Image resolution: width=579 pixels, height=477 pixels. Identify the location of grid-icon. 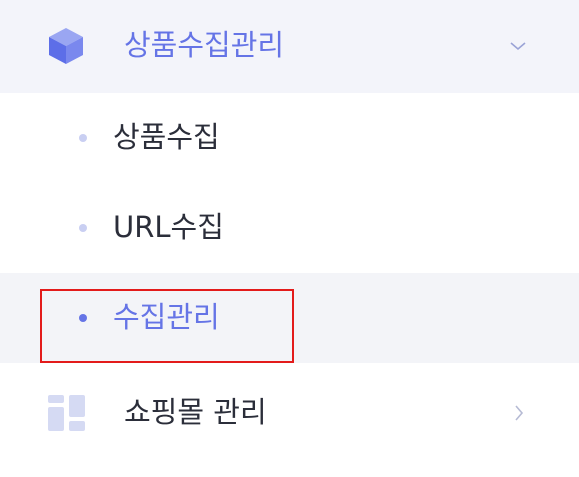
(67, 414).